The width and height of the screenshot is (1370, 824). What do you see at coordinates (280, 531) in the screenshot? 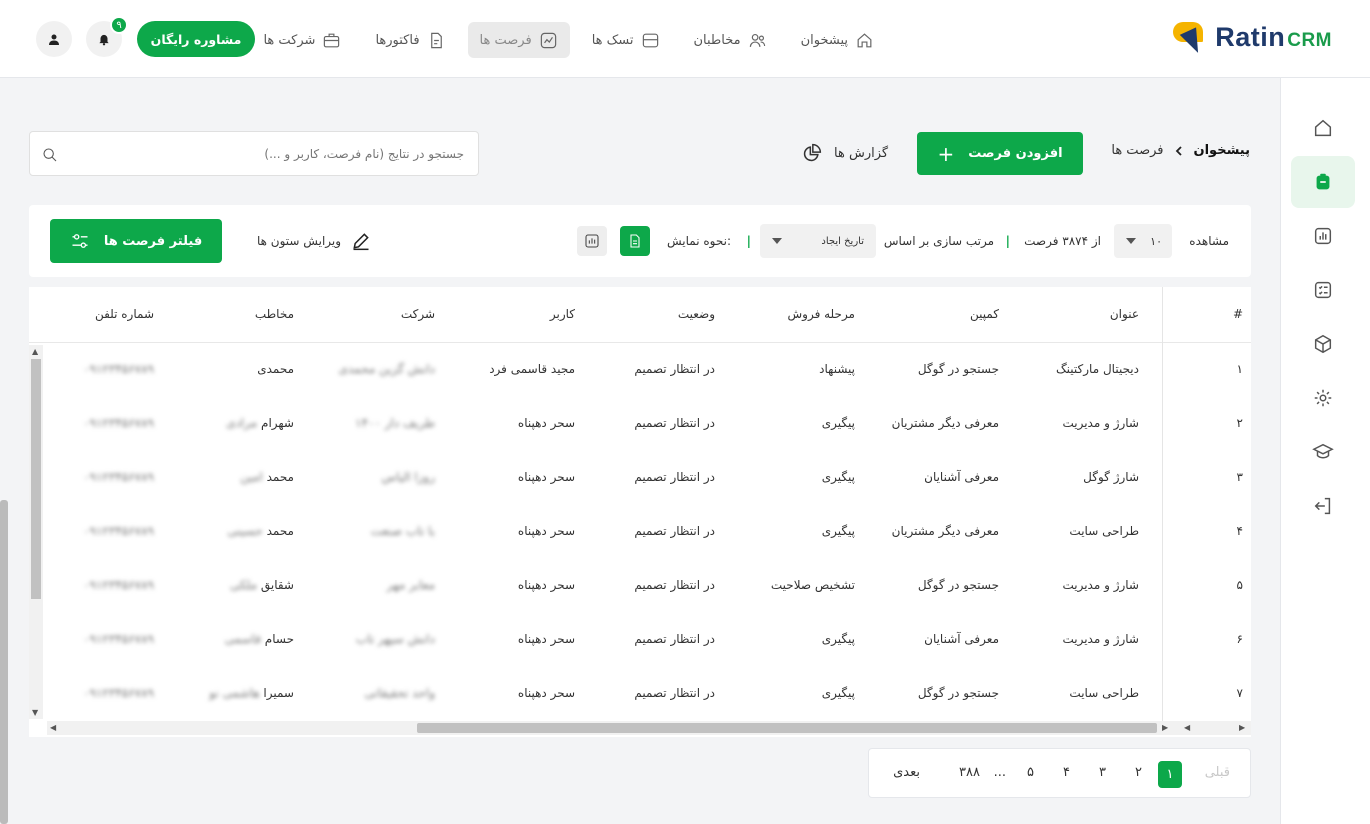
I see `contact-first-name: محمد` at bounding box center [280, 531].